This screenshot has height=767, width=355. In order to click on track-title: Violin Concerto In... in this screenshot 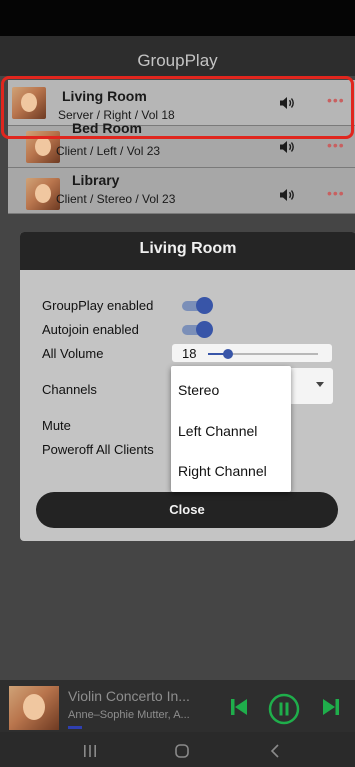, I will do `click(129, 696)`.